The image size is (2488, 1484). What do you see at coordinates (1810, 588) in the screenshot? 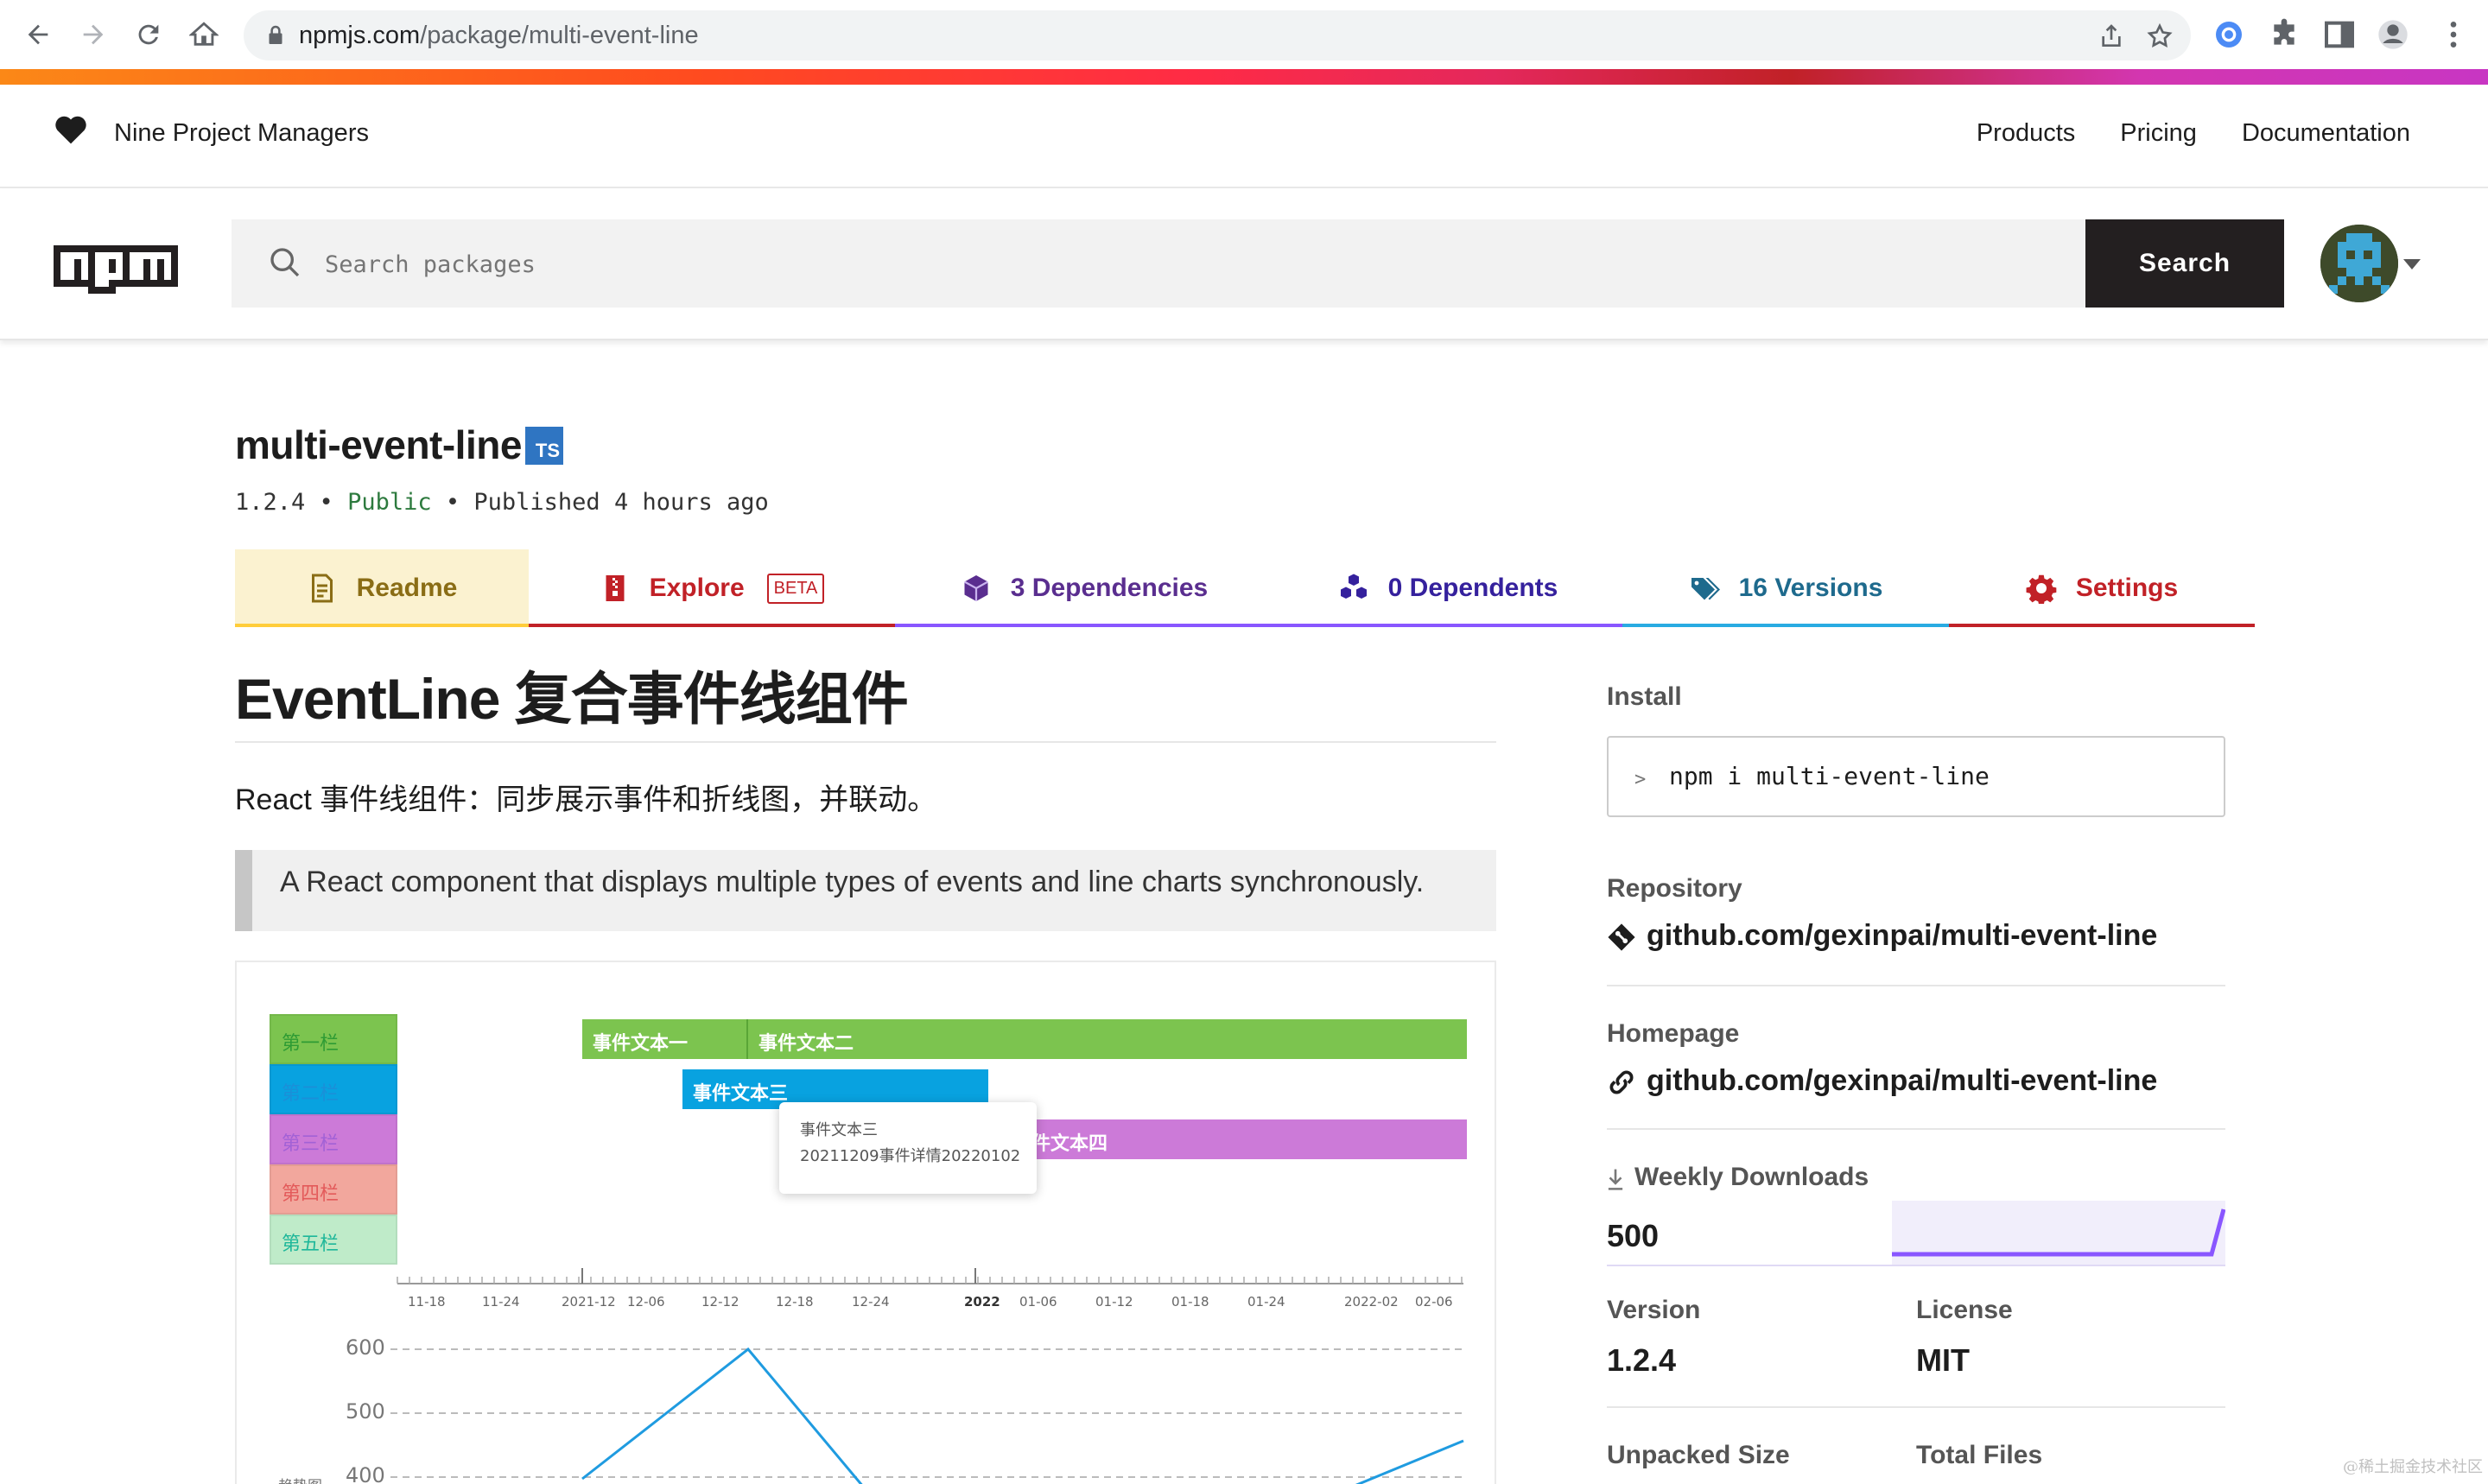
I see `tab-versions-label: 16 Versions` at bounding box center [1810, 588].